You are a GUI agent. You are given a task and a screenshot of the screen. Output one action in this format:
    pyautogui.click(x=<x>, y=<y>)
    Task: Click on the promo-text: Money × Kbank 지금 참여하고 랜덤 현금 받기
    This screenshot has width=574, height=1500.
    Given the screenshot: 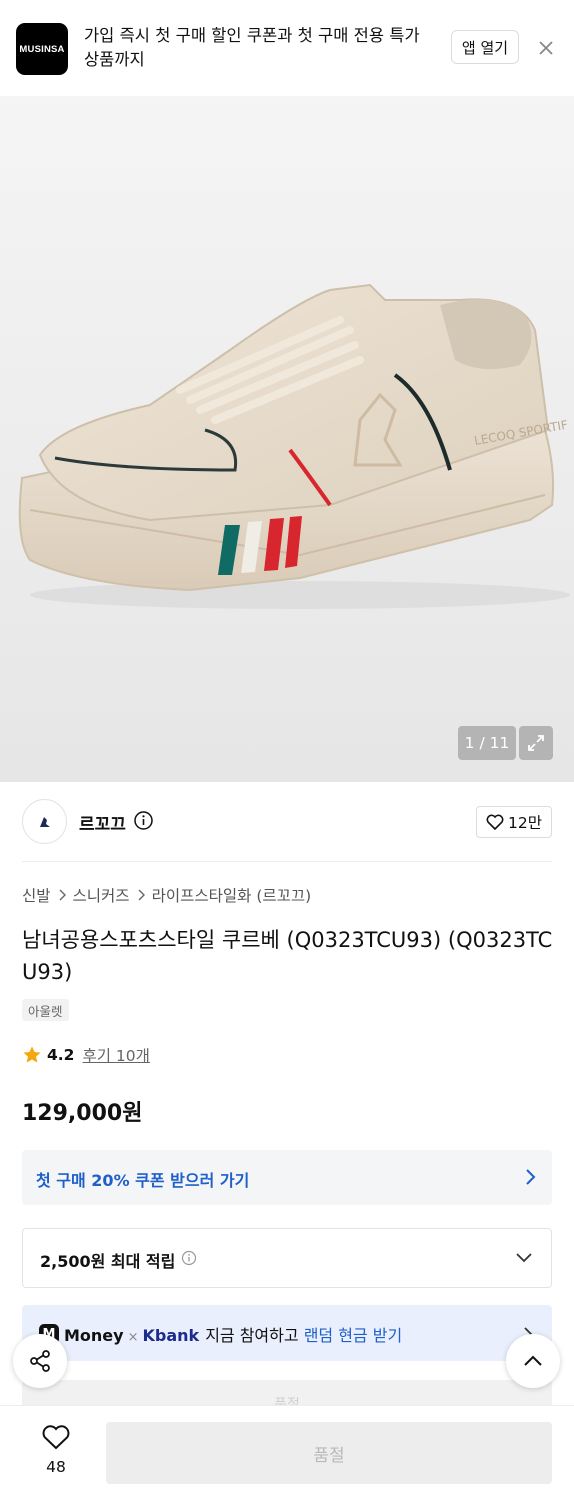 What is the action you would take?
    pyautogui.click(x=233, y=1335)
    